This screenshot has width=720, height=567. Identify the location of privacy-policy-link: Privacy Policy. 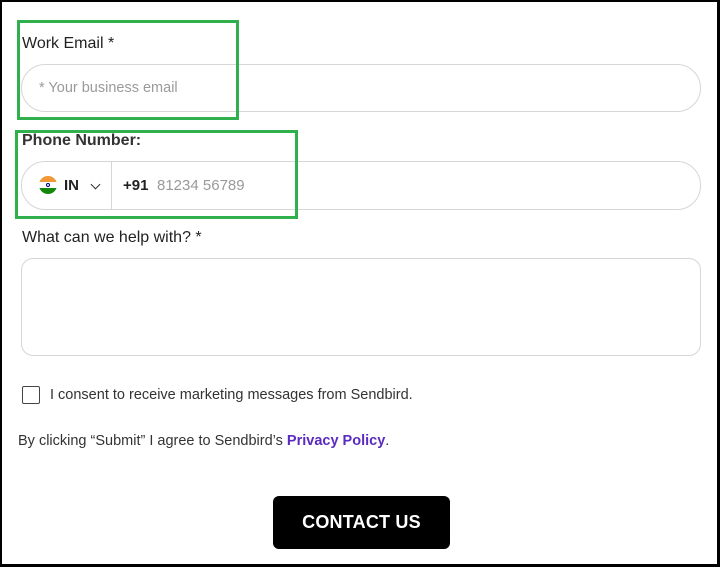
(336, 441).